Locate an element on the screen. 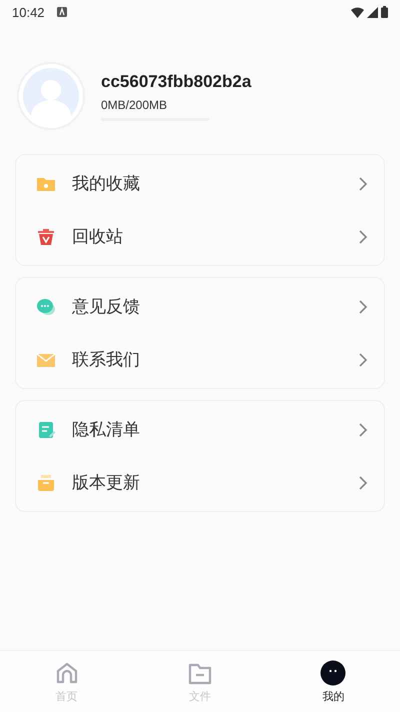 Image resolution: width=400 pixels, height=712 pixels. username: cc56073fbb802b2a is located at coordinates (176, 82).